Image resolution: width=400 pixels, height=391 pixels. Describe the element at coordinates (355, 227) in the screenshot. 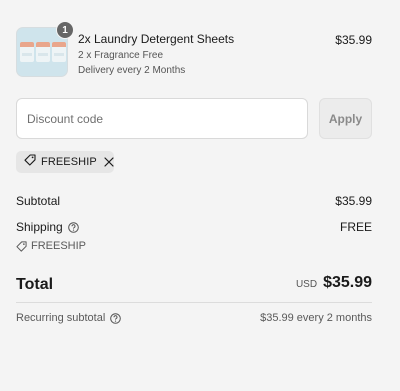

I see `shipping-value: FREE` at that location.